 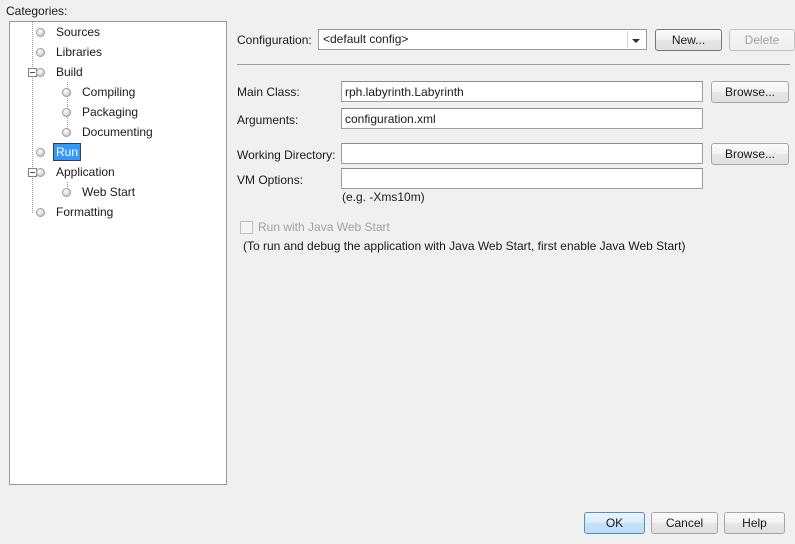 I want to click on sidebar-item-label: Libraries, so click(x=79, y=52).